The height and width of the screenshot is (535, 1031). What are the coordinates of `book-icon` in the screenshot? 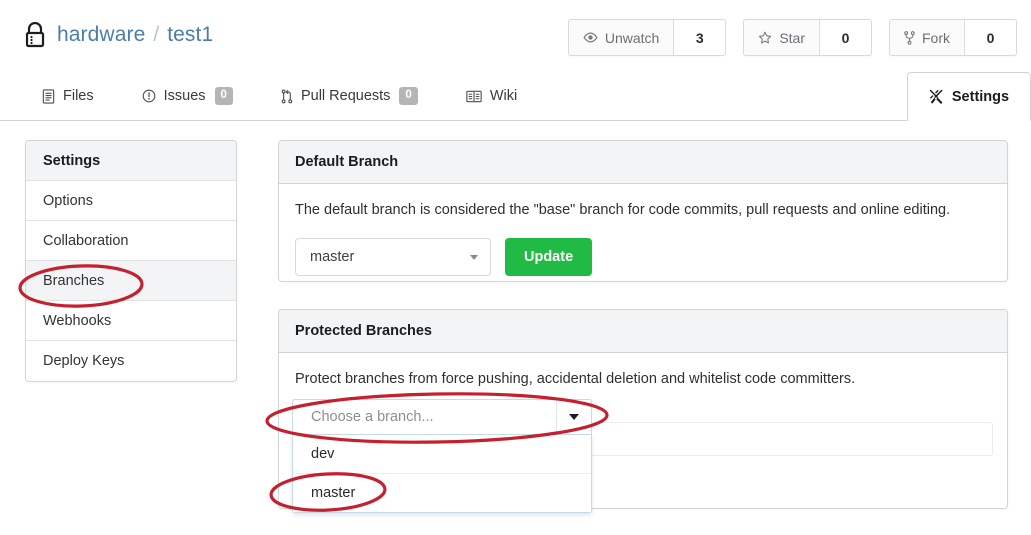 It's located at (474, 96).